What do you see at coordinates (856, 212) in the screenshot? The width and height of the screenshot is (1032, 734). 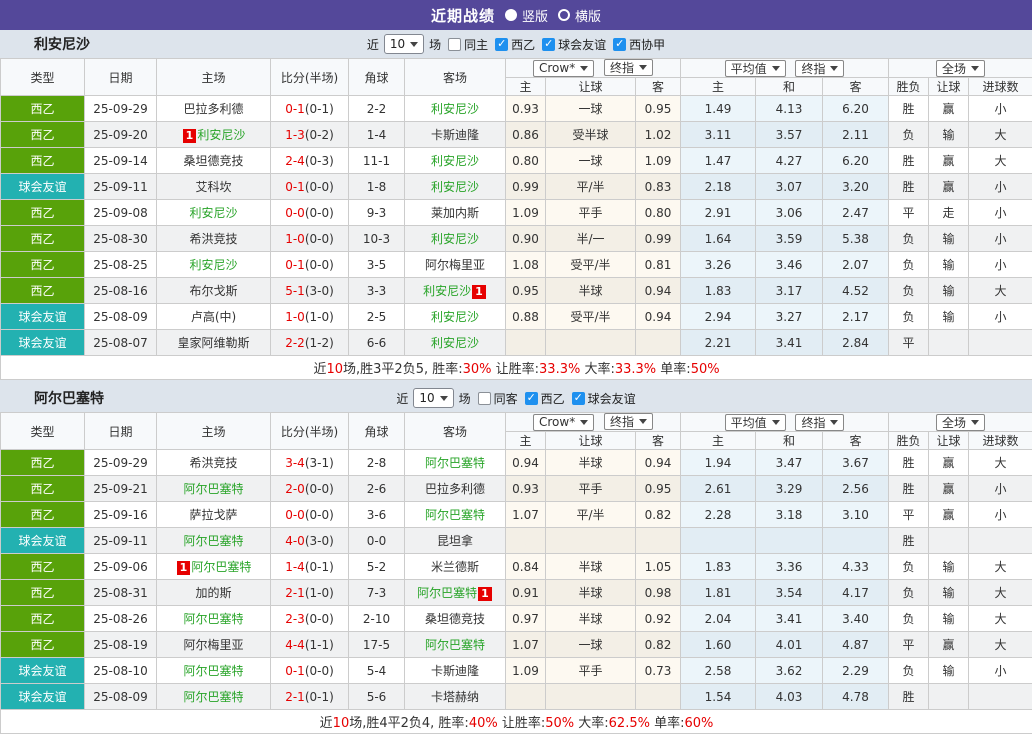 I see `avg-away-odds: 2.47` at bounding box center [856, 212].